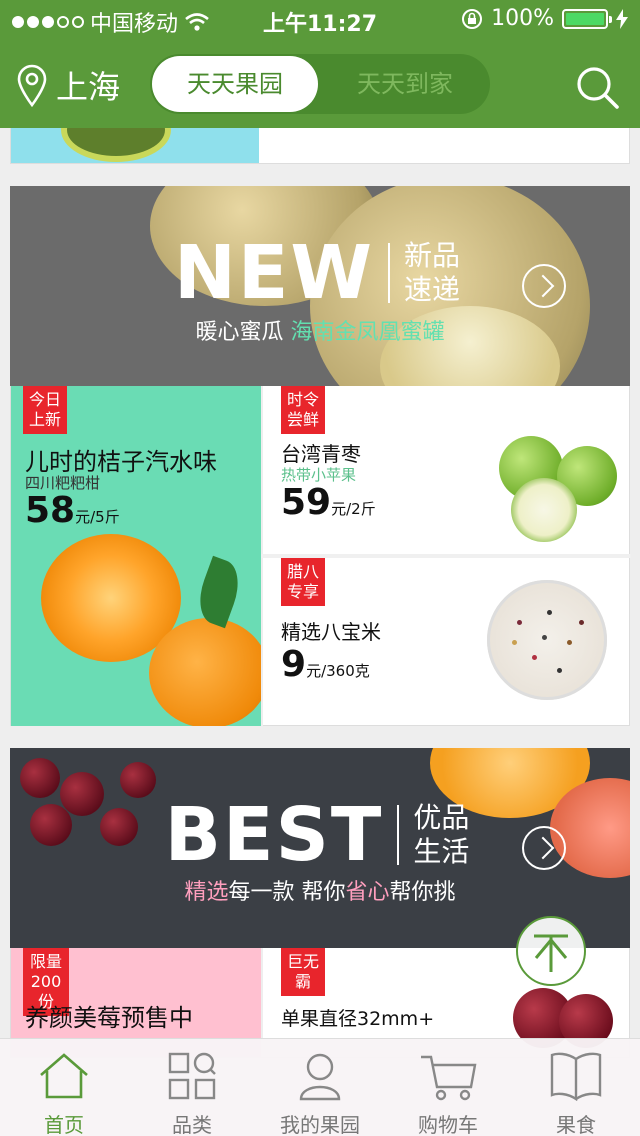 Image resolution: width=640 pixels, height=1136 pixels. What do you see at coordinates (274, 273) in the screenshot?
I see `new-big-word: NEW` at bounding box center [274, 273].